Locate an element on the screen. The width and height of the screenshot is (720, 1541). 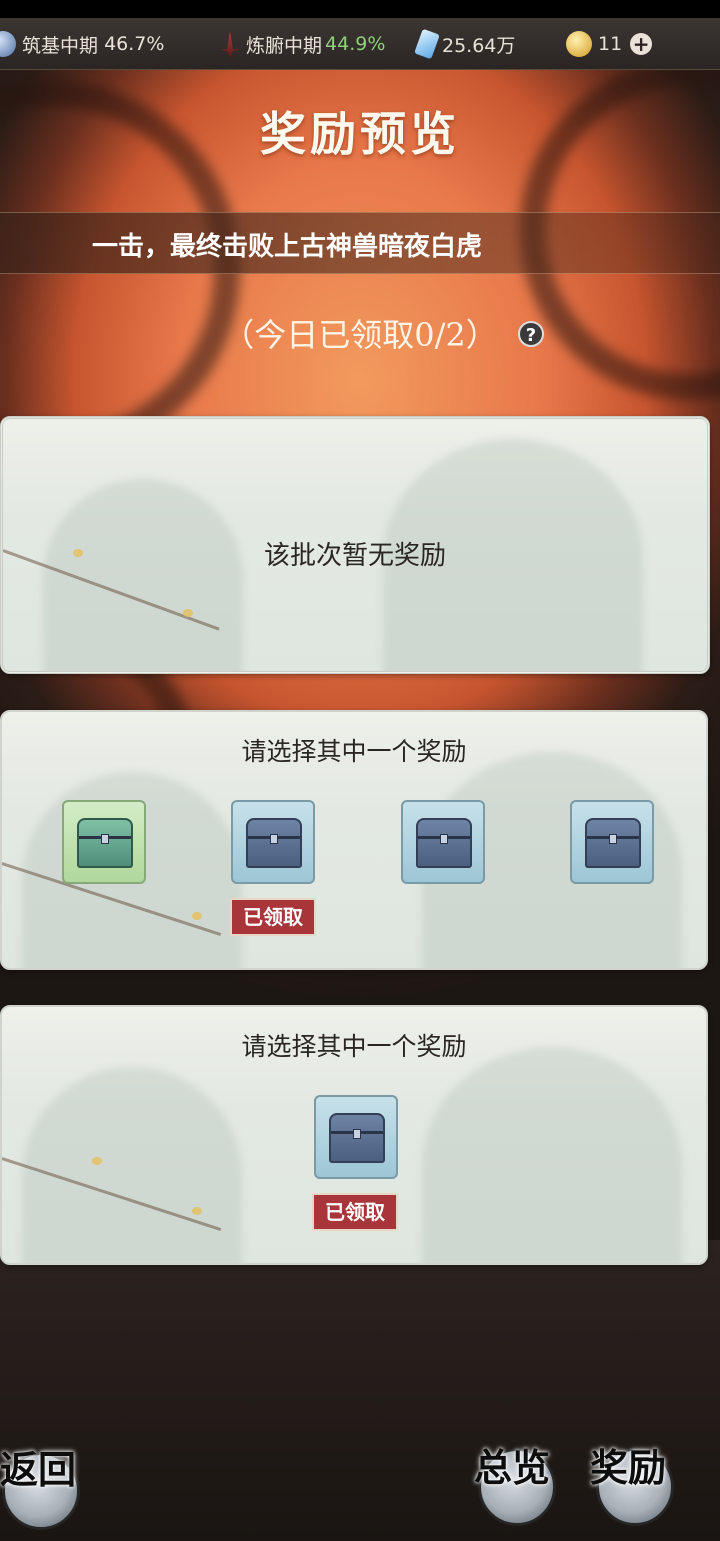
realm-2-name: 炼腑中期 is located at coordinates (284, 45).